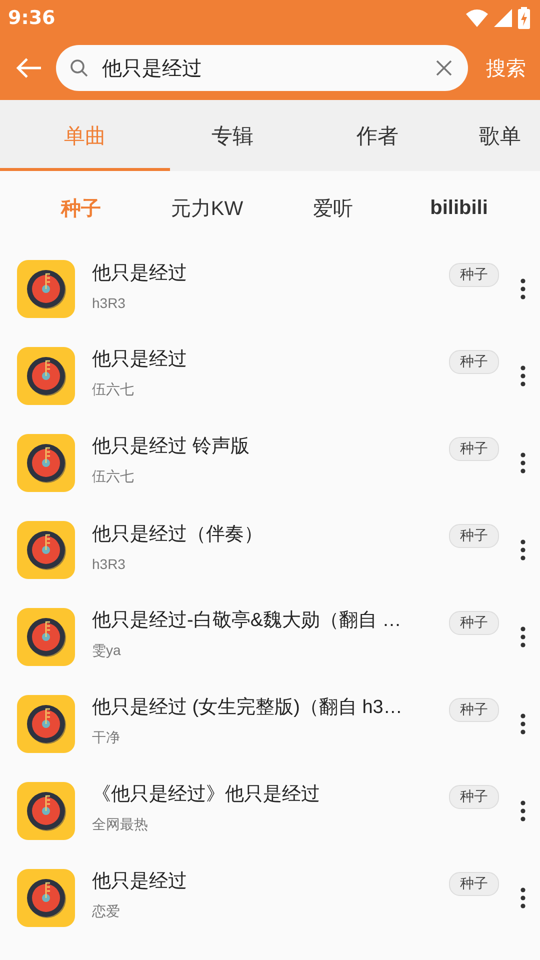  I want to click on tab: 专辑, so click(232, 135).